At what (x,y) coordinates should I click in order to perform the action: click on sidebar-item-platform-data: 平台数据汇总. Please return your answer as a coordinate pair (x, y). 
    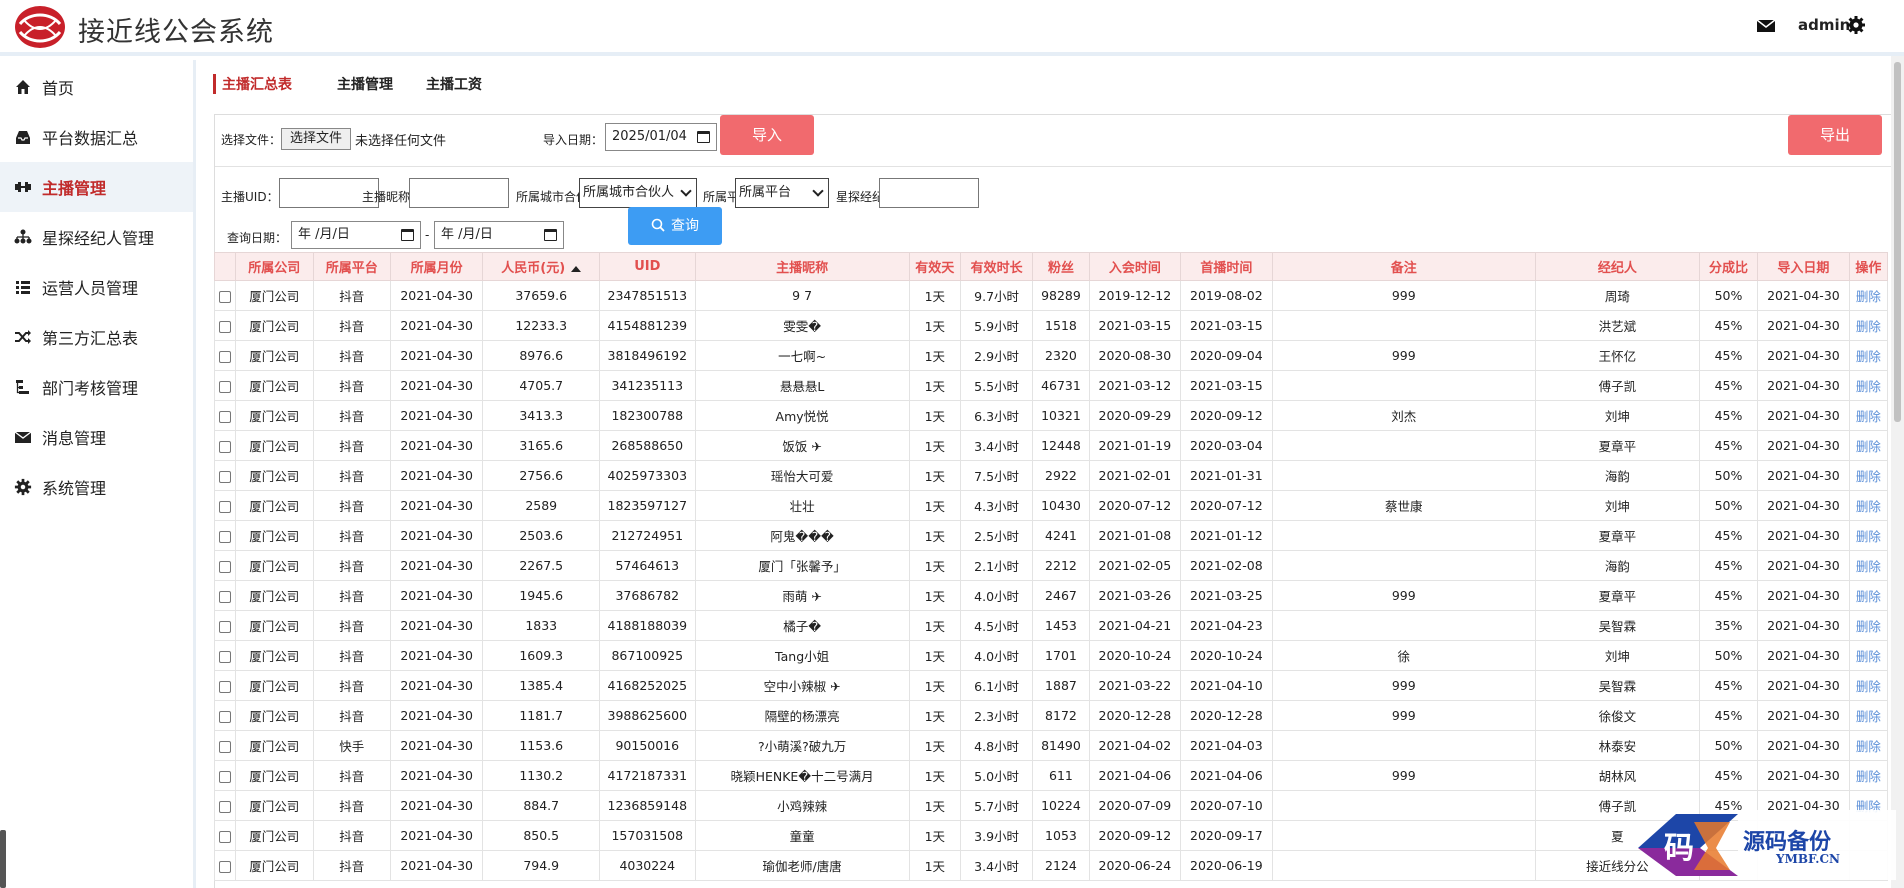
    Looking at the image, I should click on (96, 137).